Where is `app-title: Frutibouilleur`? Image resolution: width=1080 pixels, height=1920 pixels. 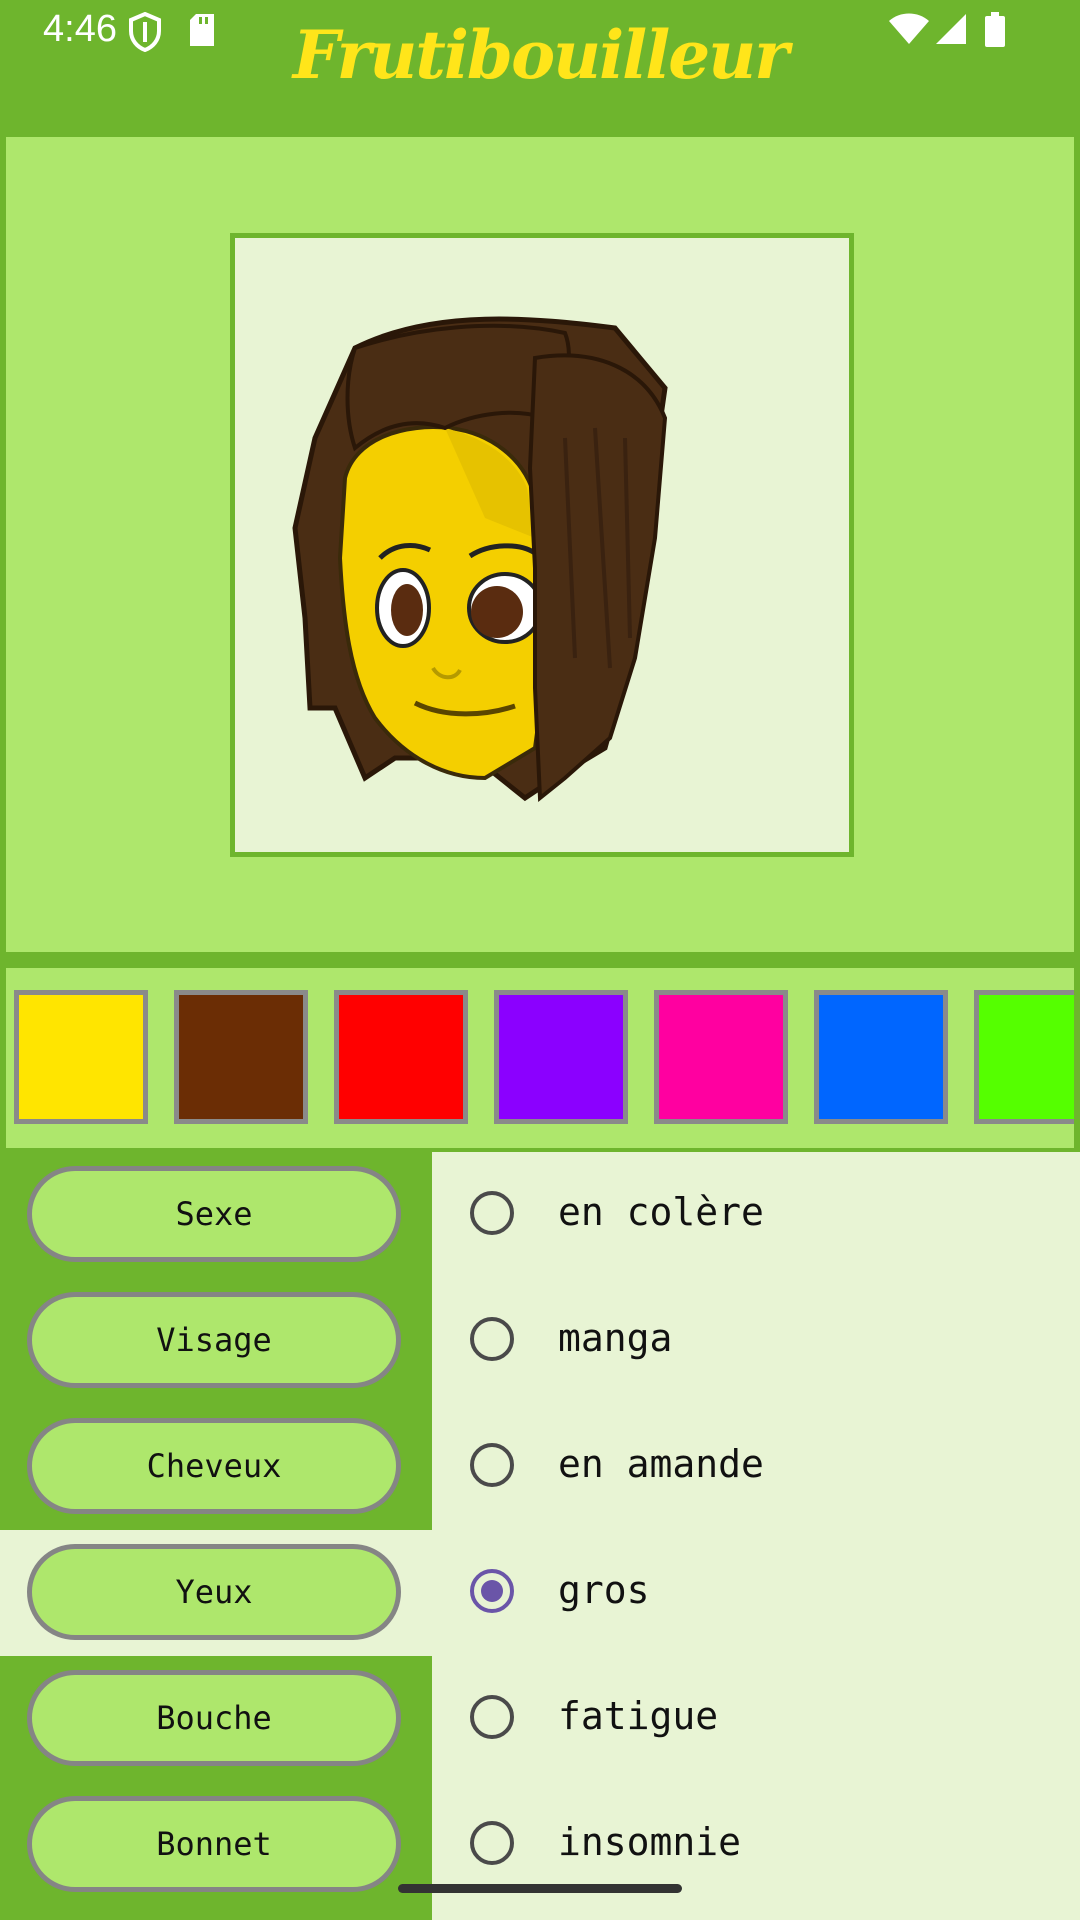
app-title: Frutibouilleur is located at coordinates (540, 55).